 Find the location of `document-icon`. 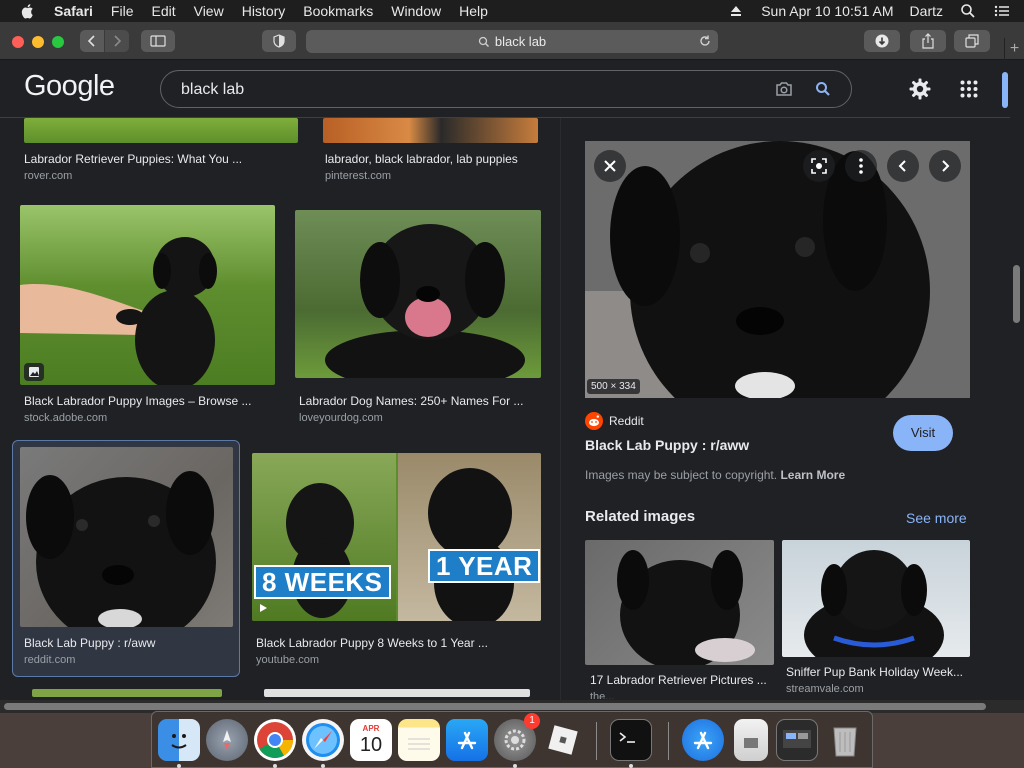

document-icon is located at coordinates (751, 740).